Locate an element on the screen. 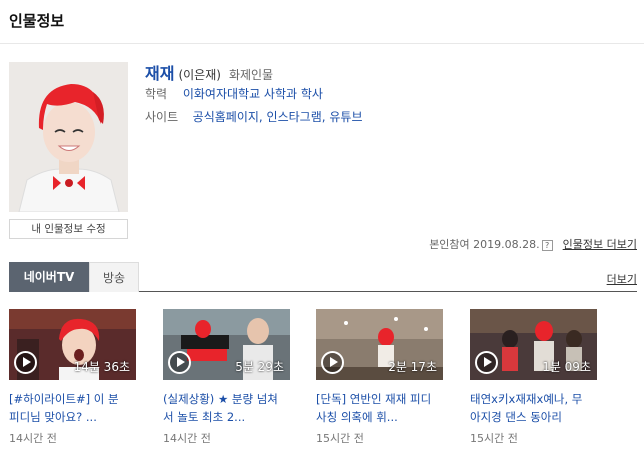 This screenshot has width=644, height=461. video-item: 1분 09초 태연x키x재재x예나, 무 아지경 댄스 동아리 15시간 전 is located at coordinates (533, 377).